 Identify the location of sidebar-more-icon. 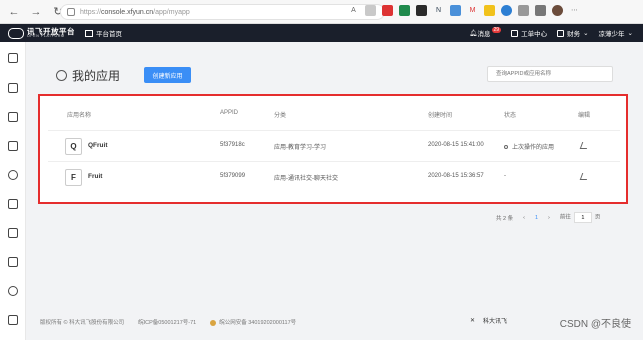
(13, 320).